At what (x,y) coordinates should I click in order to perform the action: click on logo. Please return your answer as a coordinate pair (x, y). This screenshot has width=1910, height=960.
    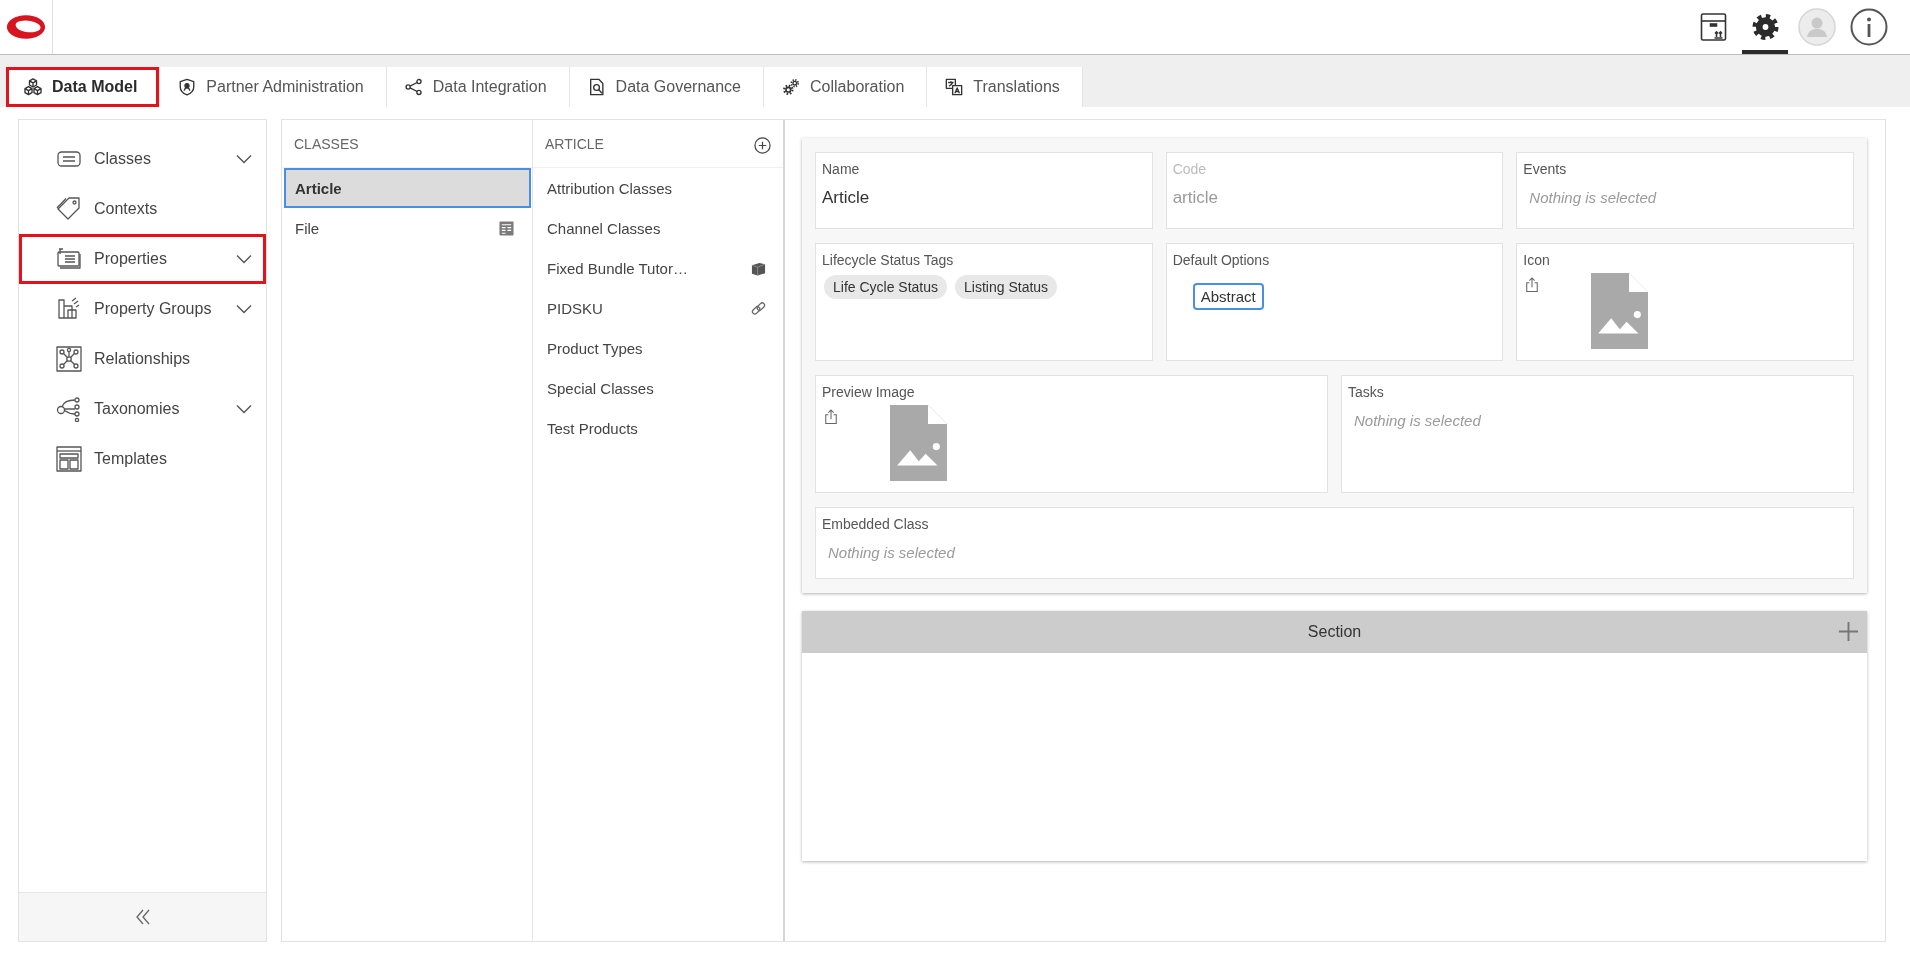
    Looking at the image, I should click on (26, 27).